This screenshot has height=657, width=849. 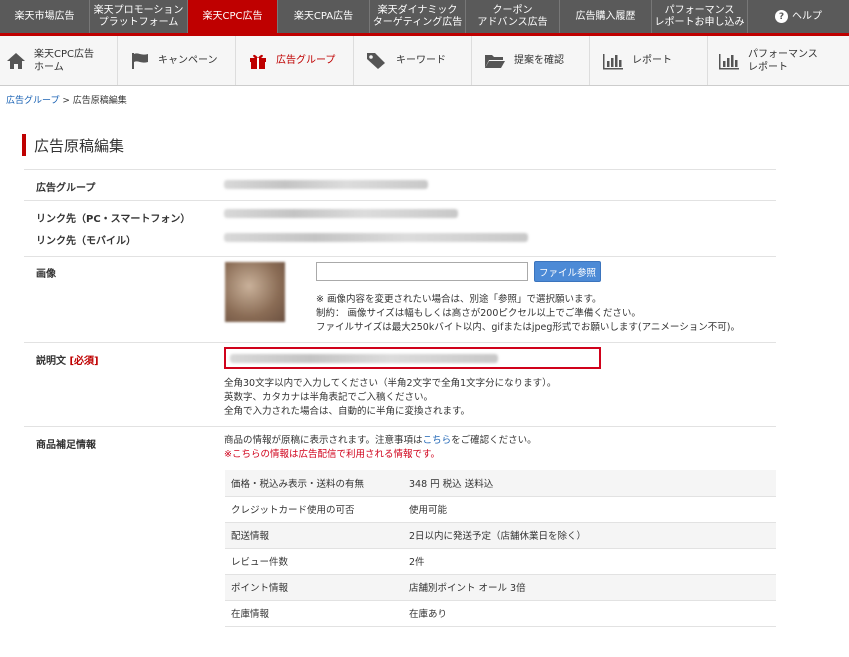 I want to click on table-row: 配送情報 2日以内に発送予定（店舗休業日を除く）, so click(x=500, y=535).